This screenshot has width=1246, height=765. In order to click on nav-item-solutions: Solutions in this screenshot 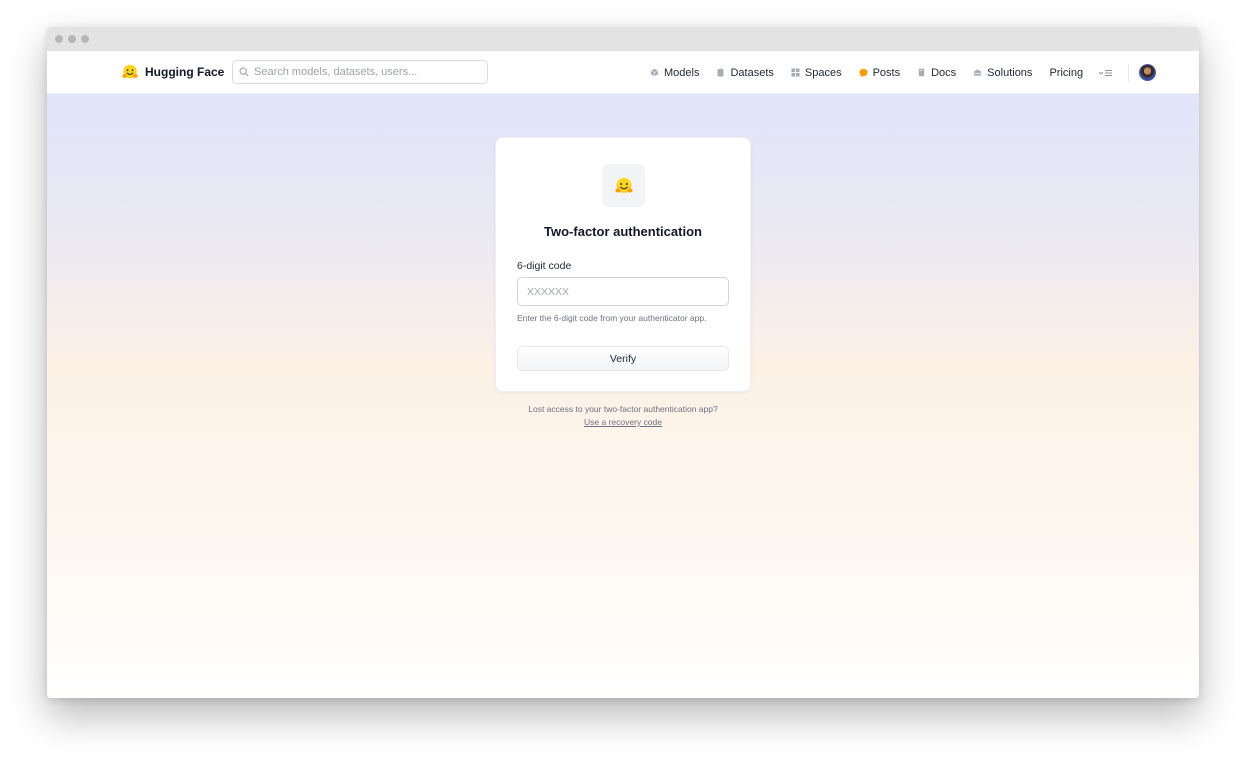, I will do `click(1002, 73)`.